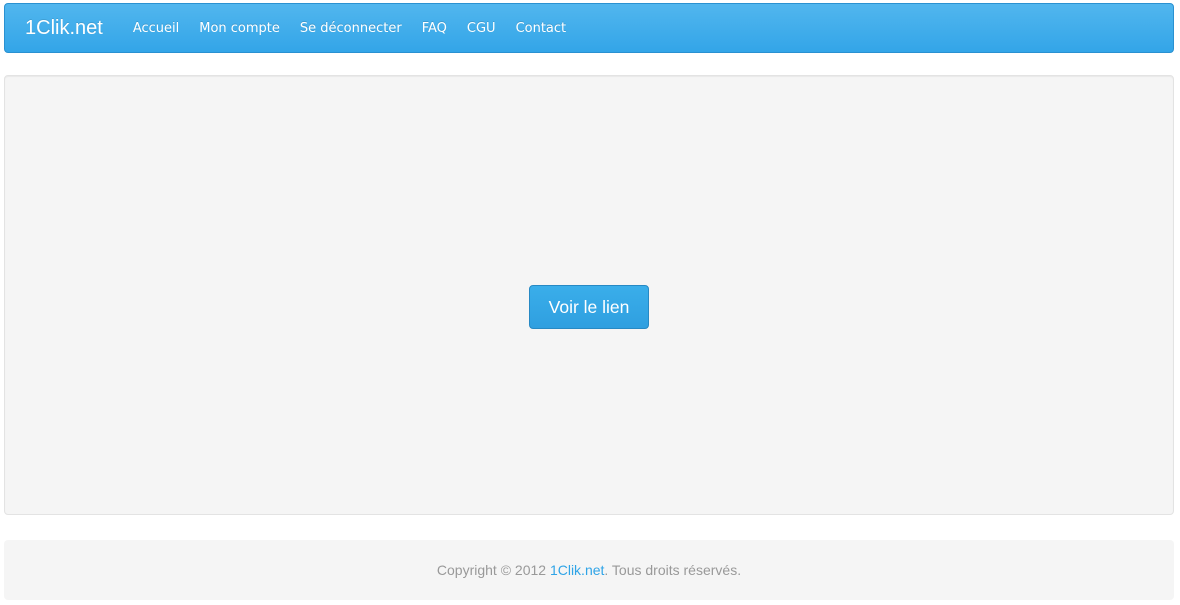 The image size is (1180, 605). What do you see at coordinates (541, 28) in the screenshot?
I see `nav-item-contact: Contact` at bounding box center [541, 28].